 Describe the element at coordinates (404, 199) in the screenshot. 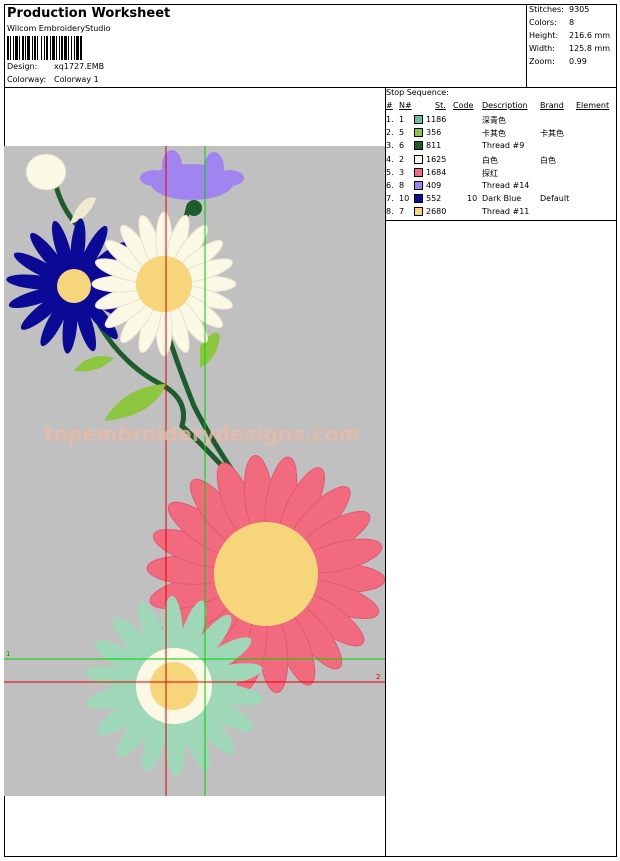

I see `row-needle: 10` at that location.